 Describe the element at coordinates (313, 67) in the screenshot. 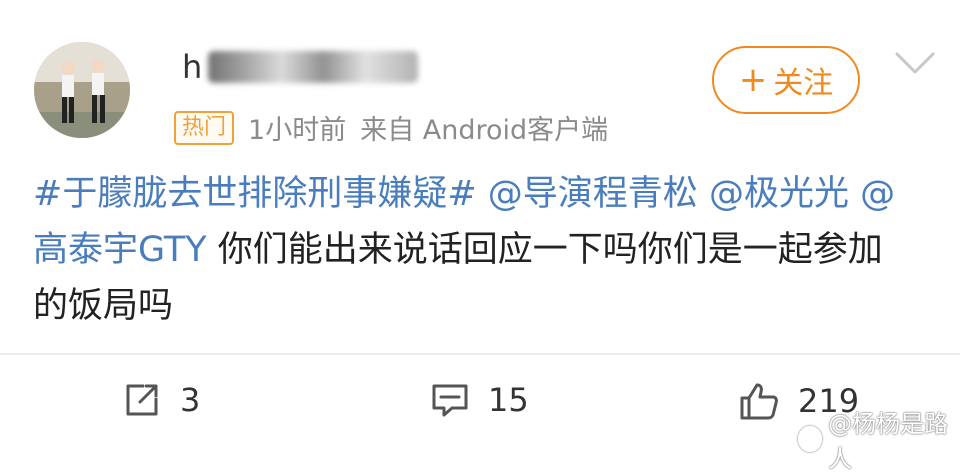

I see `username-blurred` at that location.